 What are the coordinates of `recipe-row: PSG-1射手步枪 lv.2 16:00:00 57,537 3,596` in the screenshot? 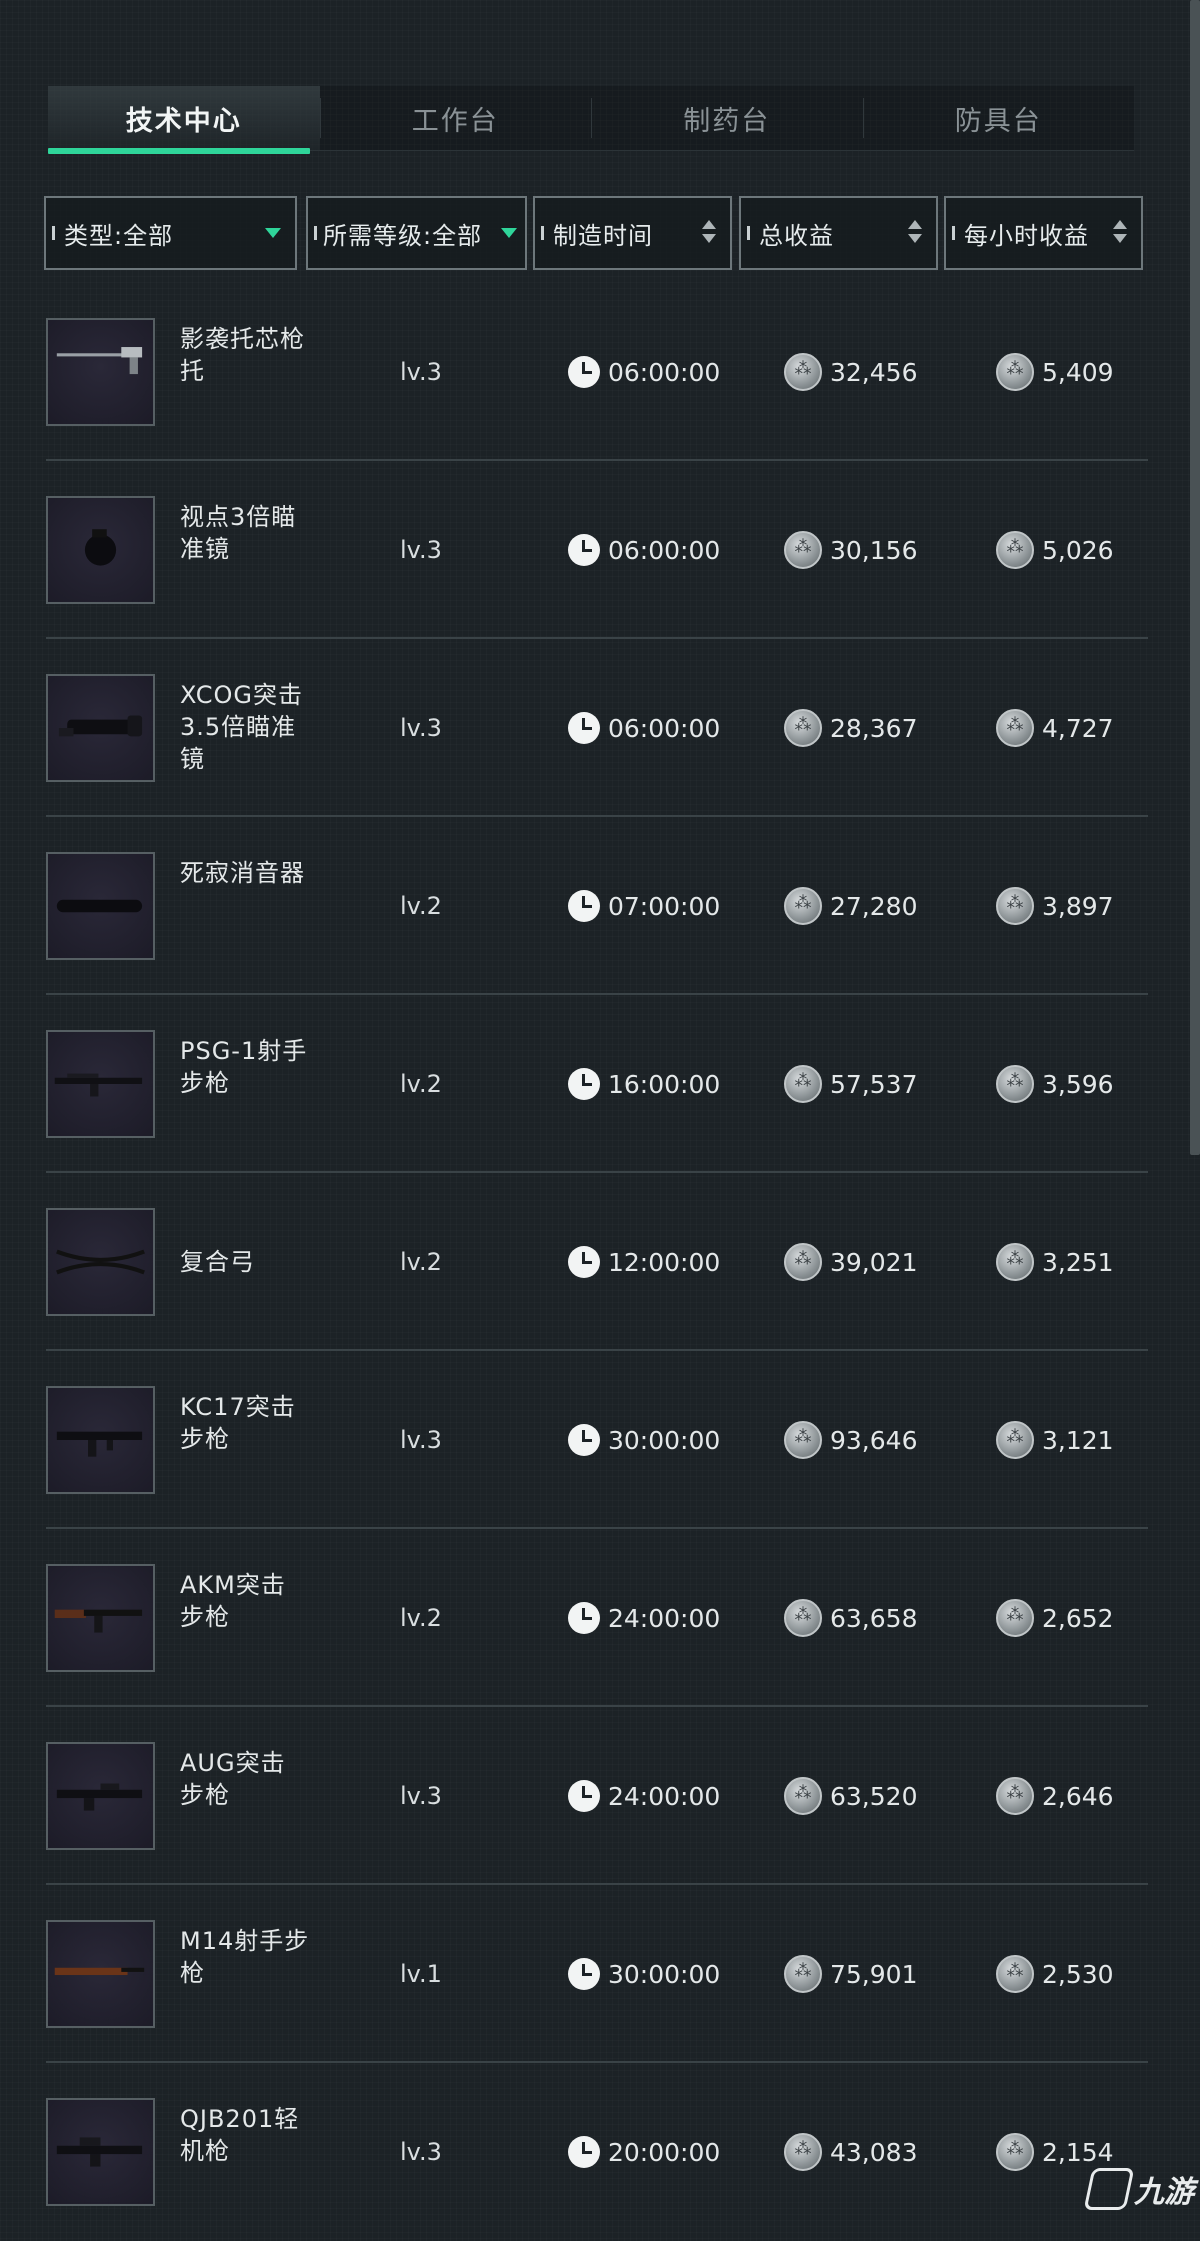 It's located at (600, 1084).